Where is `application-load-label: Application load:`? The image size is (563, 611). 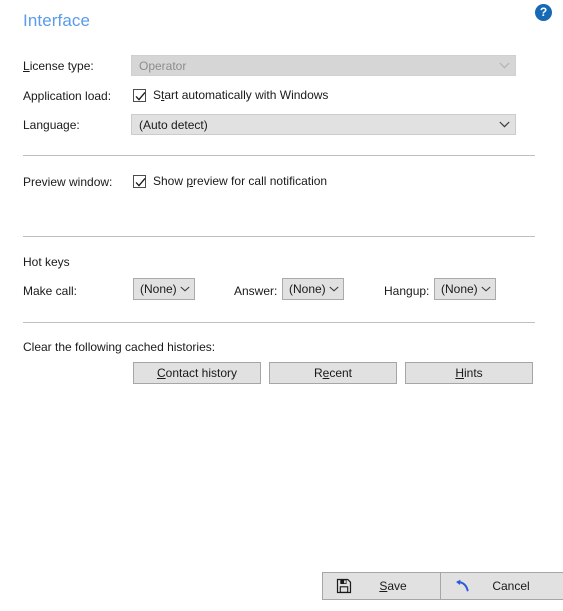
application-load-label: Application load: is located at coordinates (67, 96).